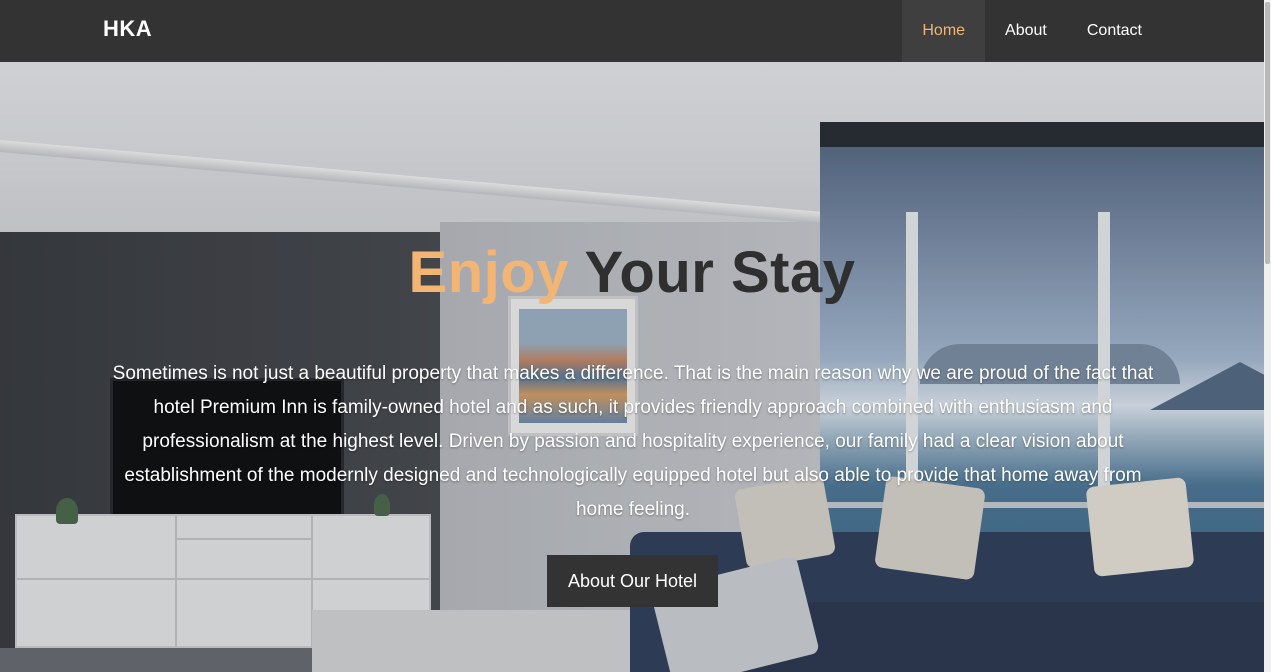  I want to click on about-our-hotel-button: About Our Hotel, so click(632, 581).